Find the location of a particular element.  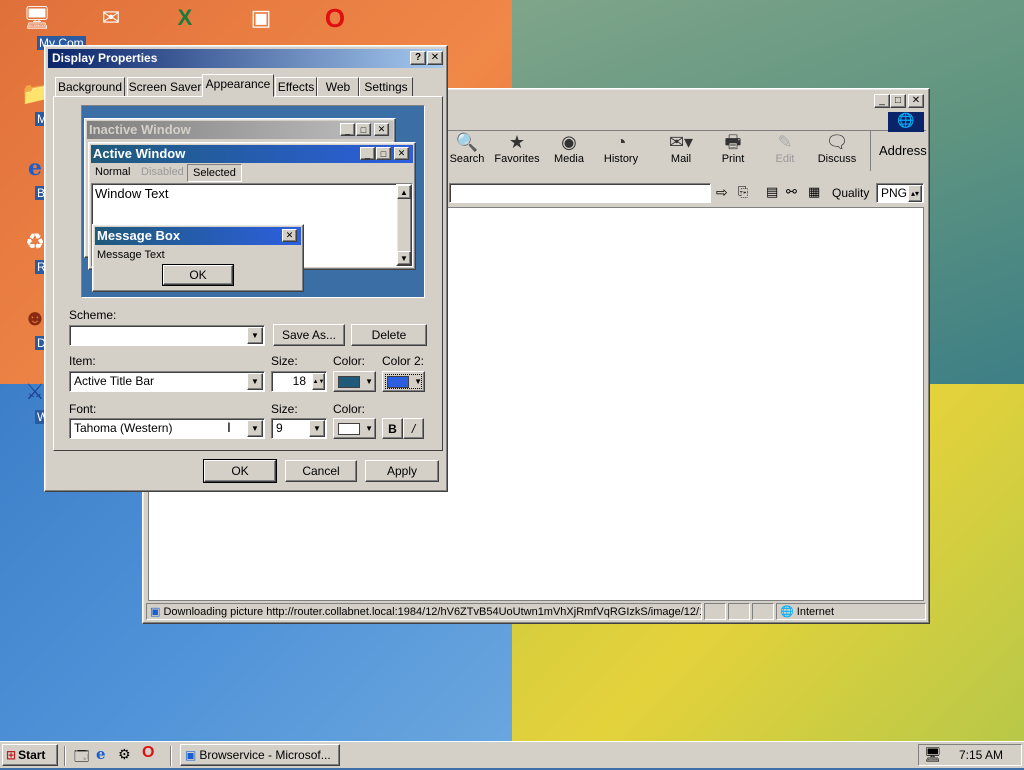

tab-settings: Settings is located at coordinates (386, 87).